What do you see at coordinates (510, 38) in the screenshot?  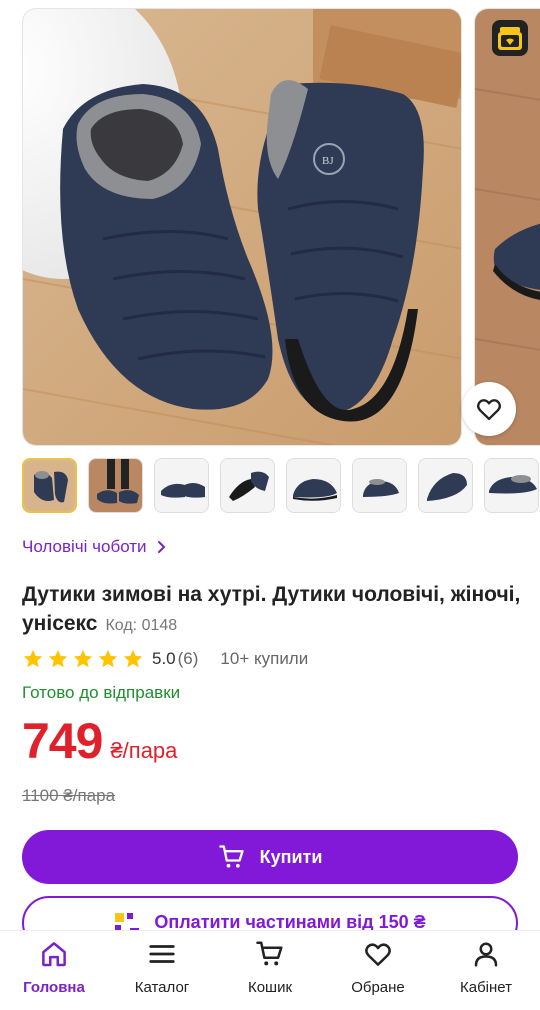 I see `gift-box-icon` at bounding box center [510, 38].